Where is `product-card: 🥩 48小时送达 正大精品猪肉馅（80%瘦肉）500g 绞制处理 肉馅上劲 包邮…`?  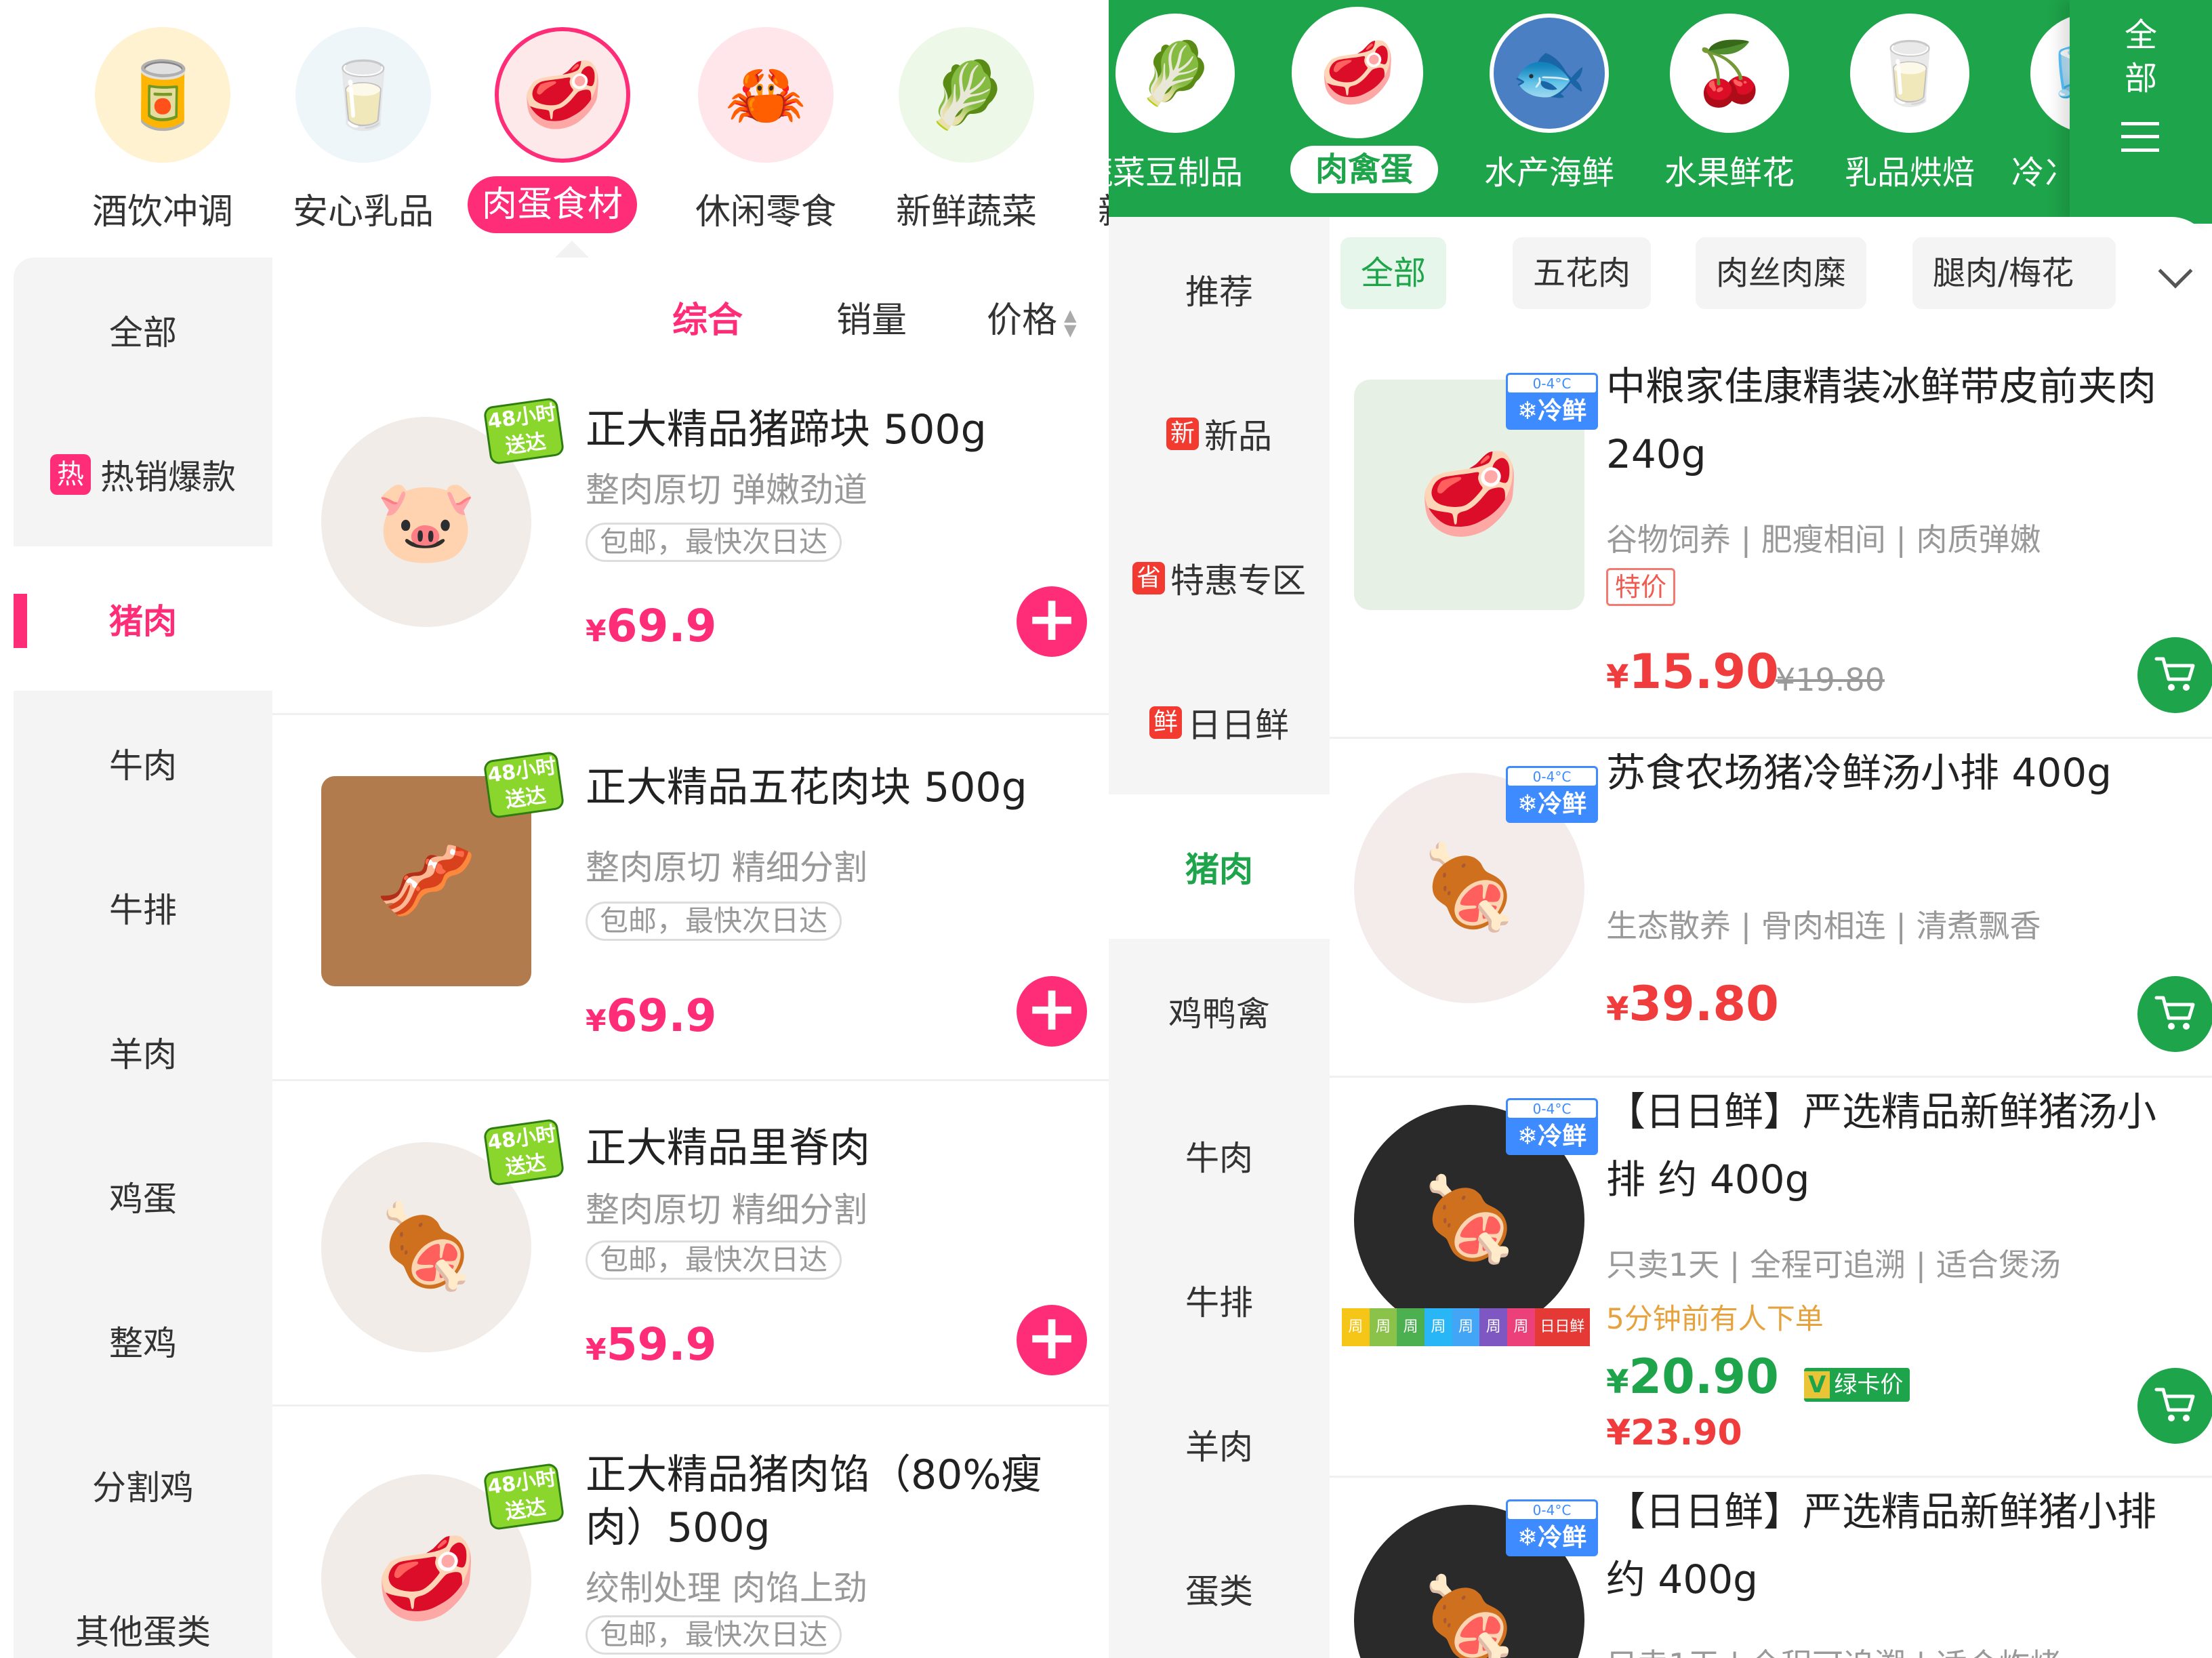 product-card: 🥩 48小时送达 正大精品猪肉馅（80%瘦肉）500g 绞制处理 肉馅上劲 包邮… is located at coordinates (690, 1532).